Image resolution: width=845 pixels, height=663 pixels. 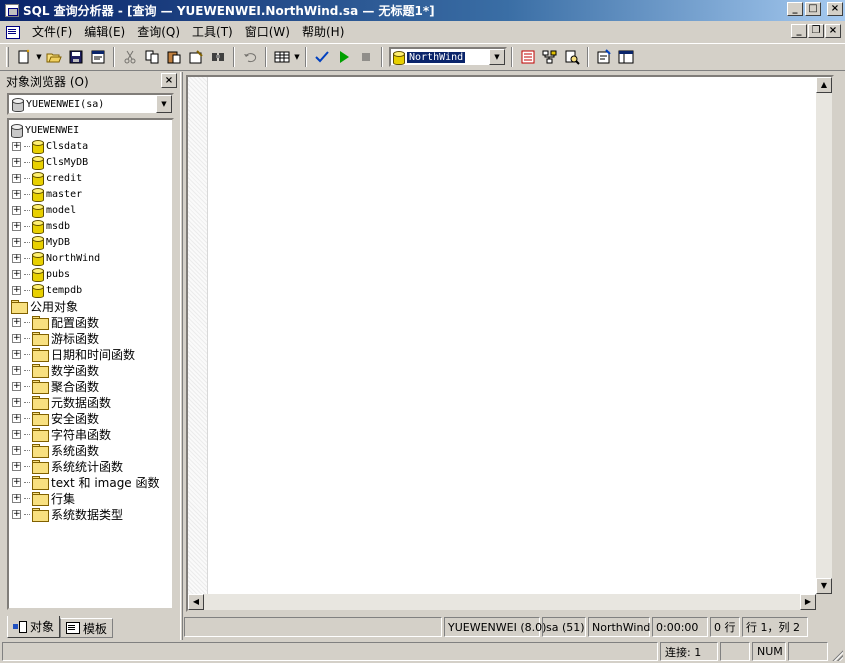 What do you see at coordinates (50, 146) in the screenshot?
I see `tree-database-node: + Clsdata` at bounding box center [50, 146].